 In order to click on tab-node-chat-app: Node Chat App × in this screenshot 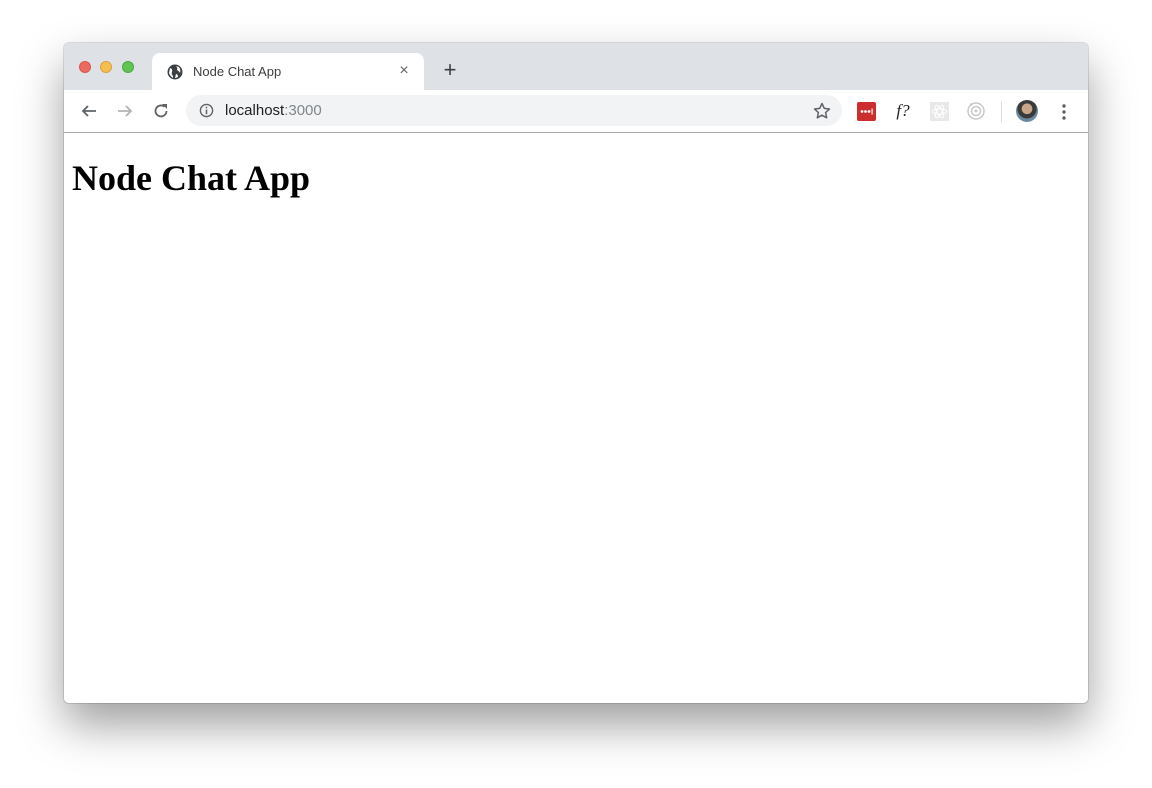, I will do `click(288, 71)`.